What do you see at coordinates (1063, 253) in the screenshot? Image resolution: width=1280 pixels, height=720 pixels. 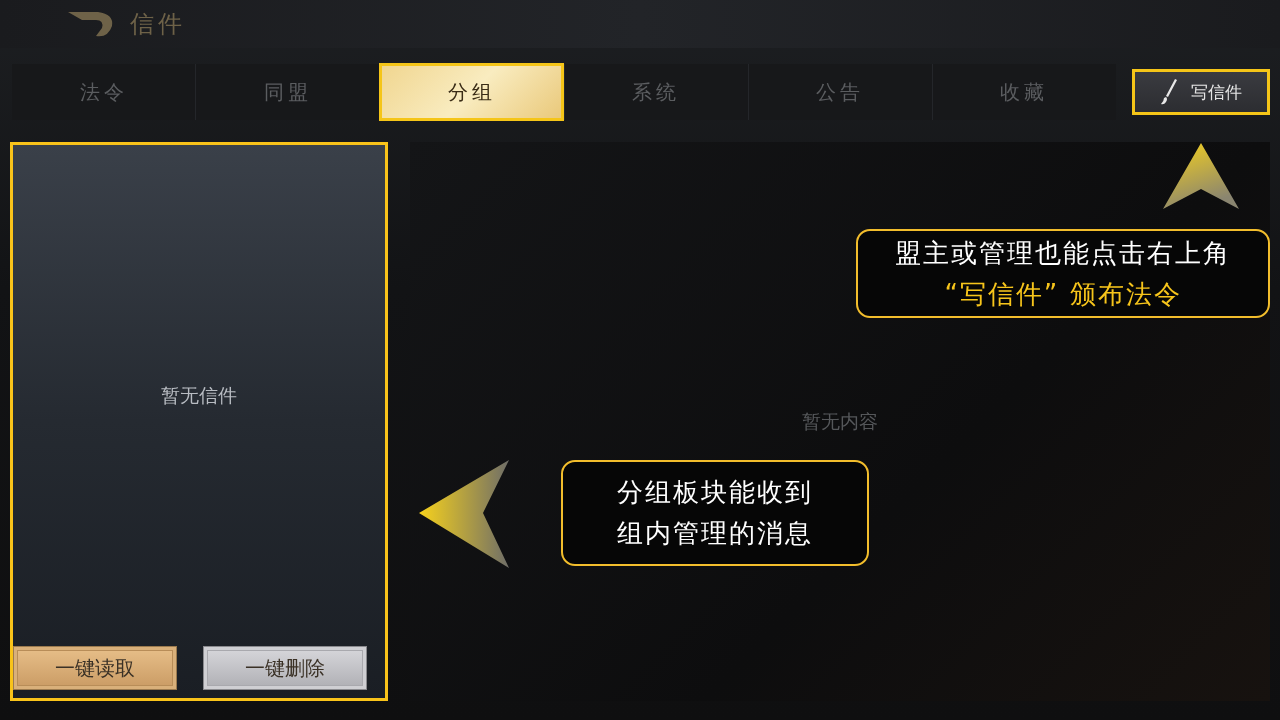 I see `tip-text: 盟主或管理也能点击右上角` at bounding box center [1063, 253].